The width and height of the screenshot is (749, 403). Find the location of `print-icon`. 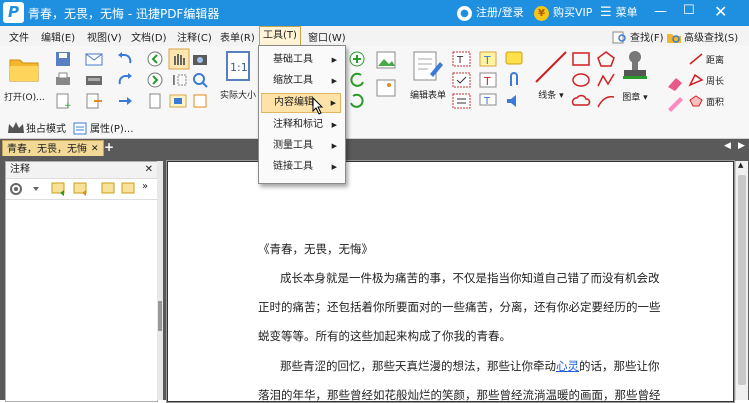

print-icon is located at coordinates (63, 80).